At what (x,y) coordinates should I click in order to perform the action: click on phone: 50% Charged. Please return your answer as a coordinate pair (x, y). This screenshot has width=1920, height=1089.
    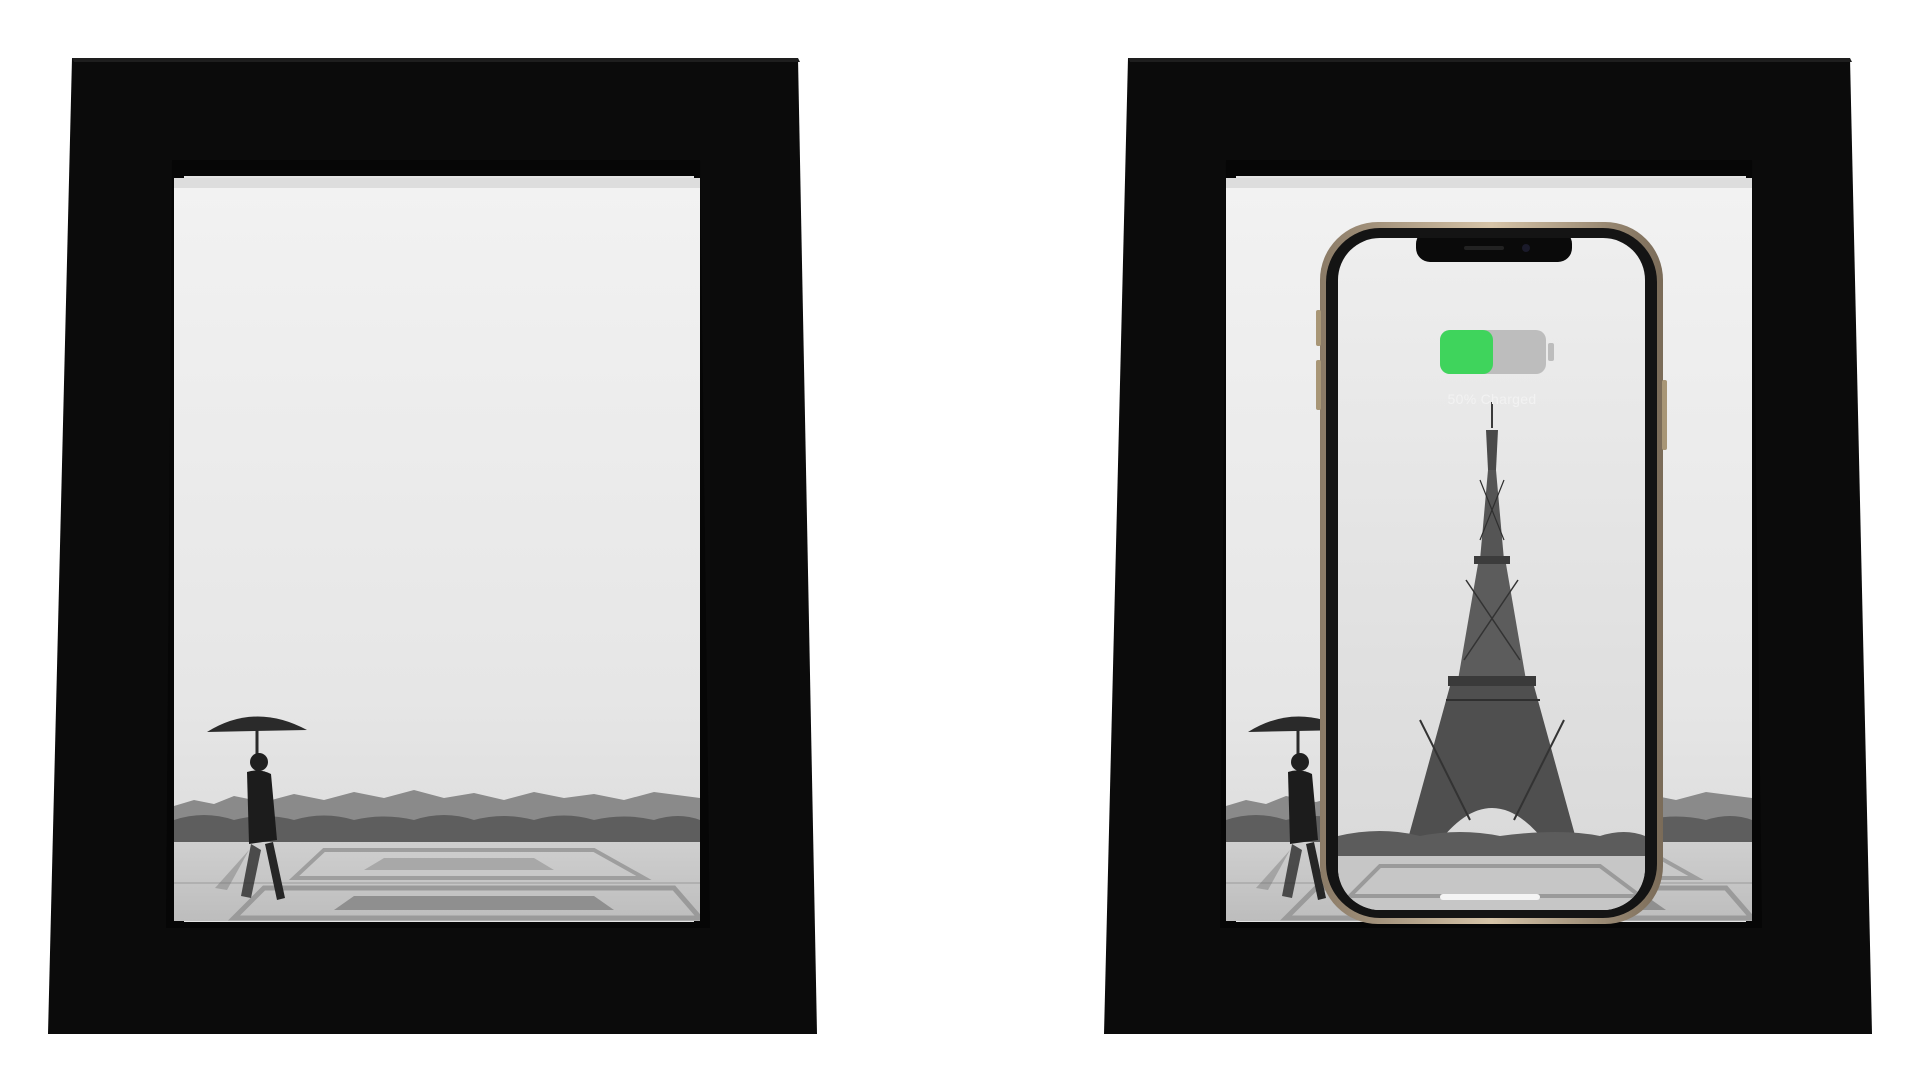
    Looking at the image, I should click on (1491, 573).